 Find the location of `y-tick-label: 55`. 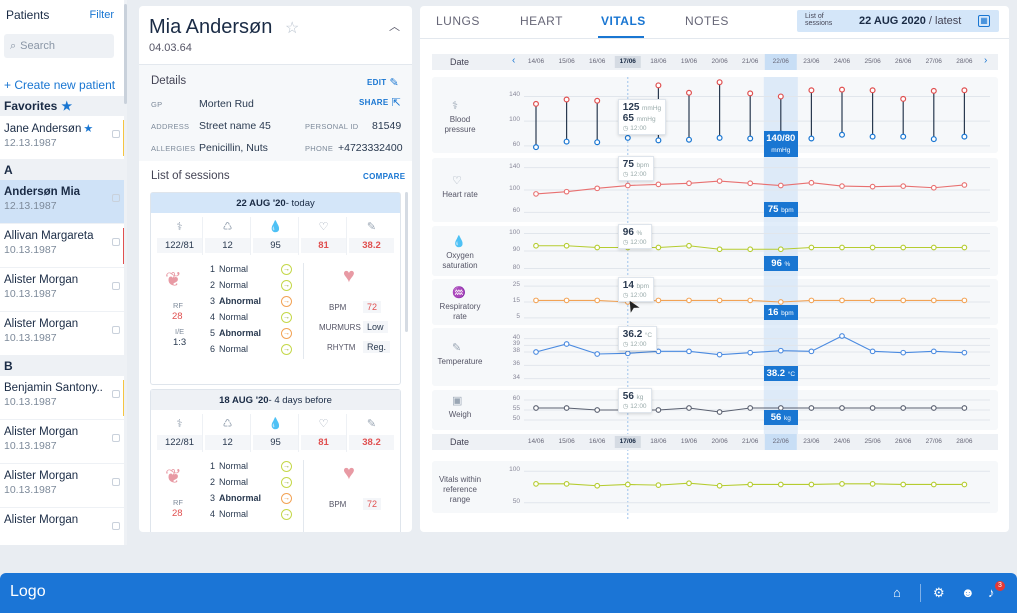

y-tick-label: 55 is located at coordinates (516, 408).